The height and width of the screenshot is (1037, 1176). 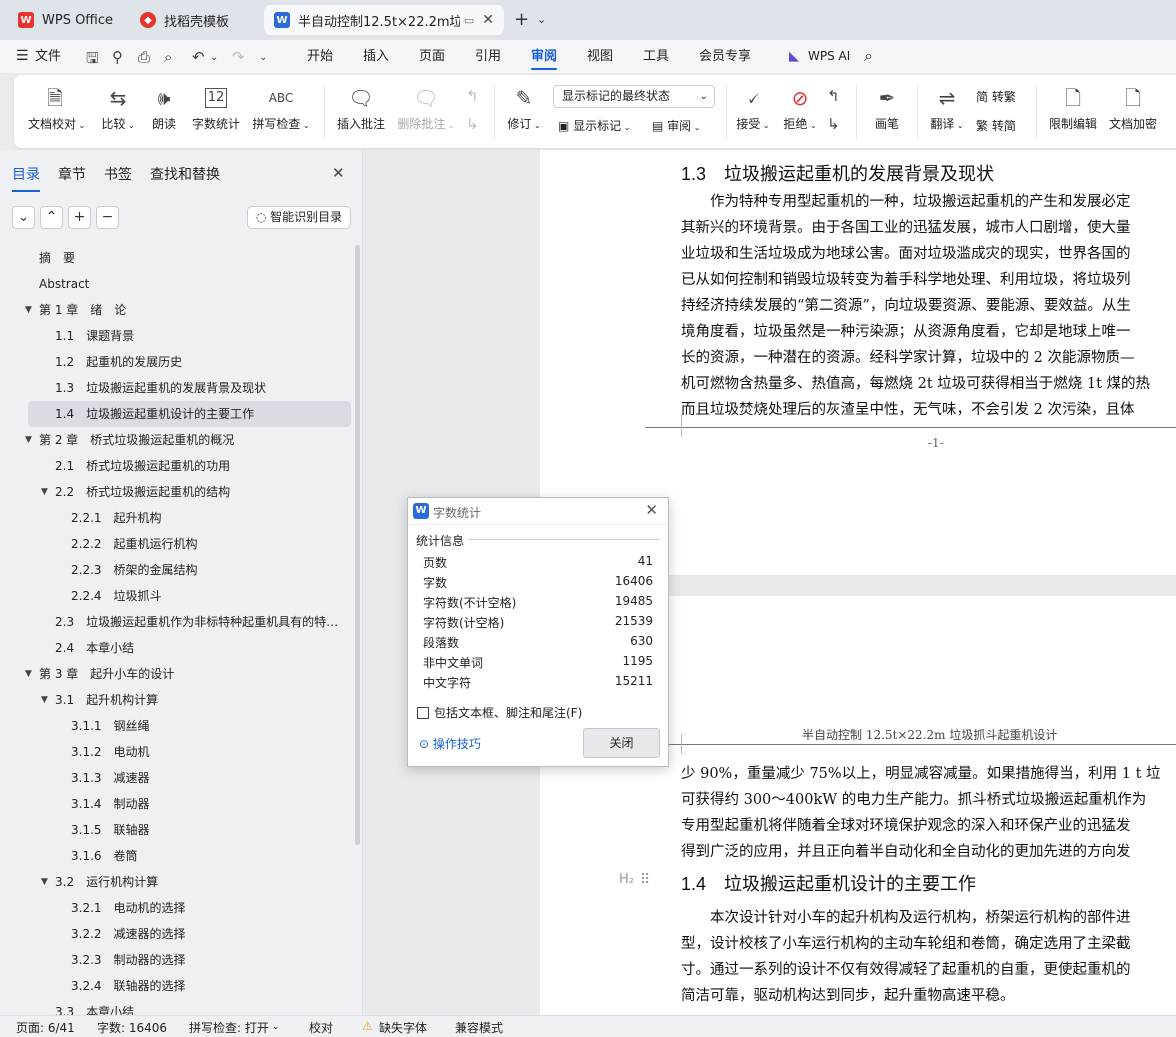 What do you see at coordinates (403, 1027) in the screenshot?
I see `status-missing-font: 缺失字体` at bounding box center [403, 1027].